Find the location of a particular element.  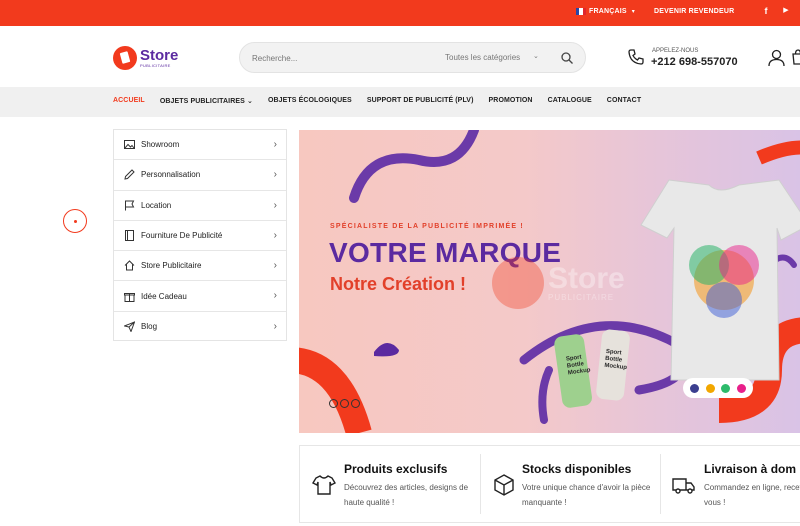

gift-icon is located at coordinates (129, 297).